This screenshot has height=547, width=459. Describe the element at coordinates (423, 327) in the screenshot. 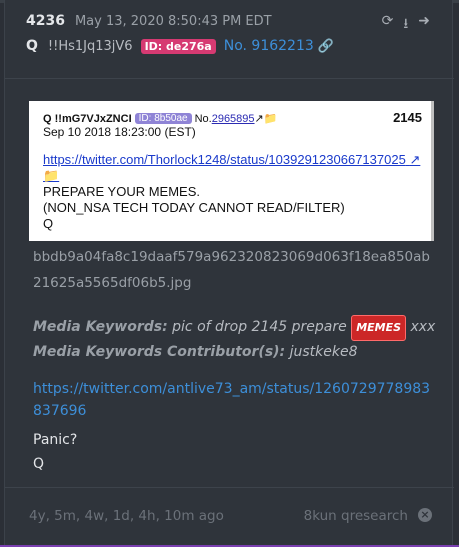

I see `keywords-suffix: xxx` at that location.